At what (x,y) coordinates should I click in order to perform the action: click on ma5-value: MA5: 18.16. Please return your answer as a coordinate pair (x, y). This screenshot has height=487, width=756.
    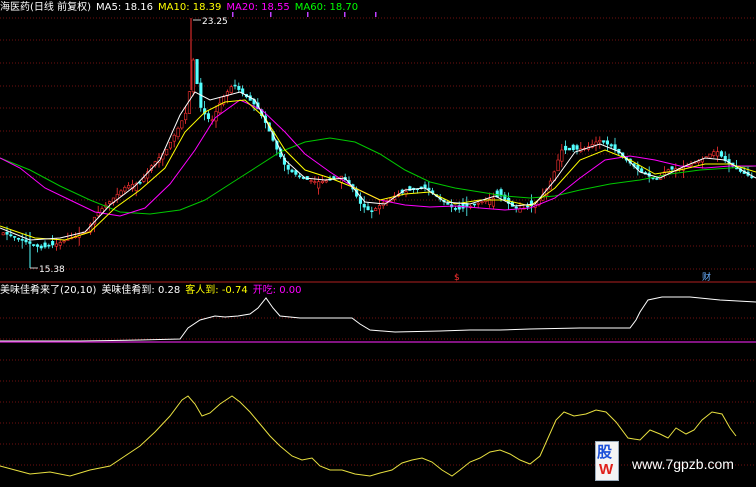
    Looking at the image, I should click on (124, 7).